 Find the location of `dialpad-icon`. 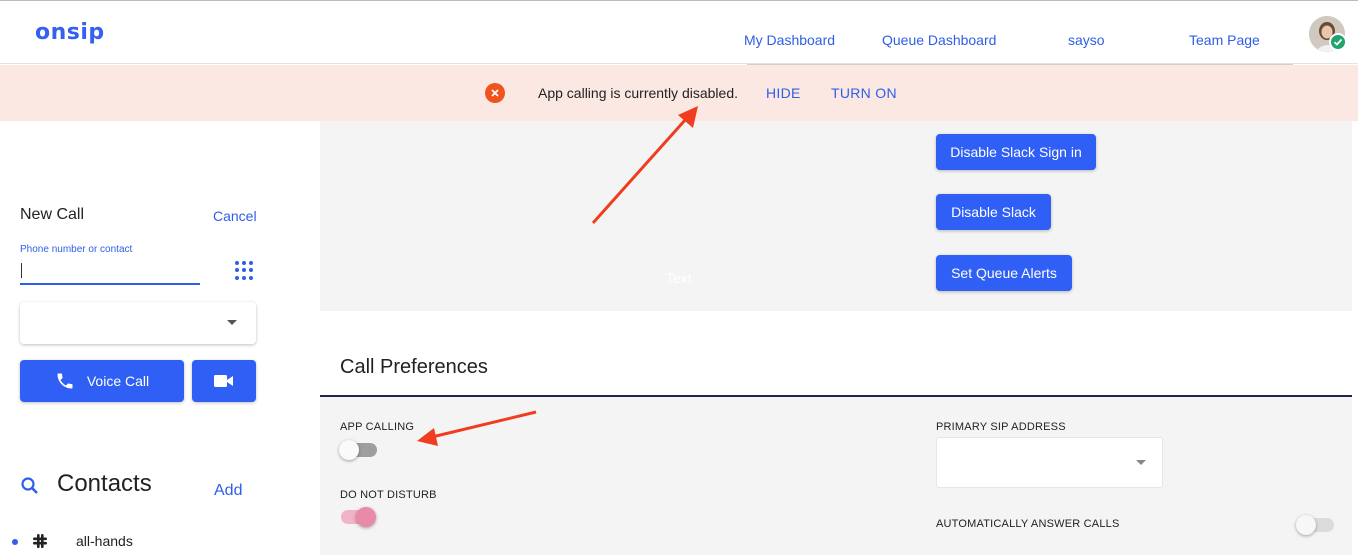

dialpad-icon is located at coordinates (244, 271).